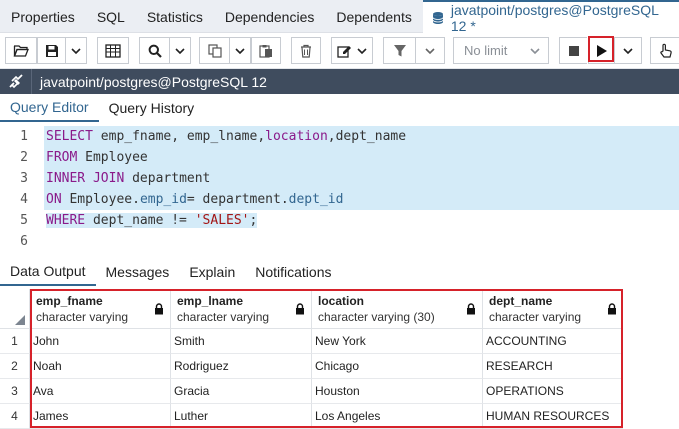 The image size is (679, 429). What do you see at coordinates (21, 50) in the screenshot?
I see `open-file-button` at bounding box center [21, 50].